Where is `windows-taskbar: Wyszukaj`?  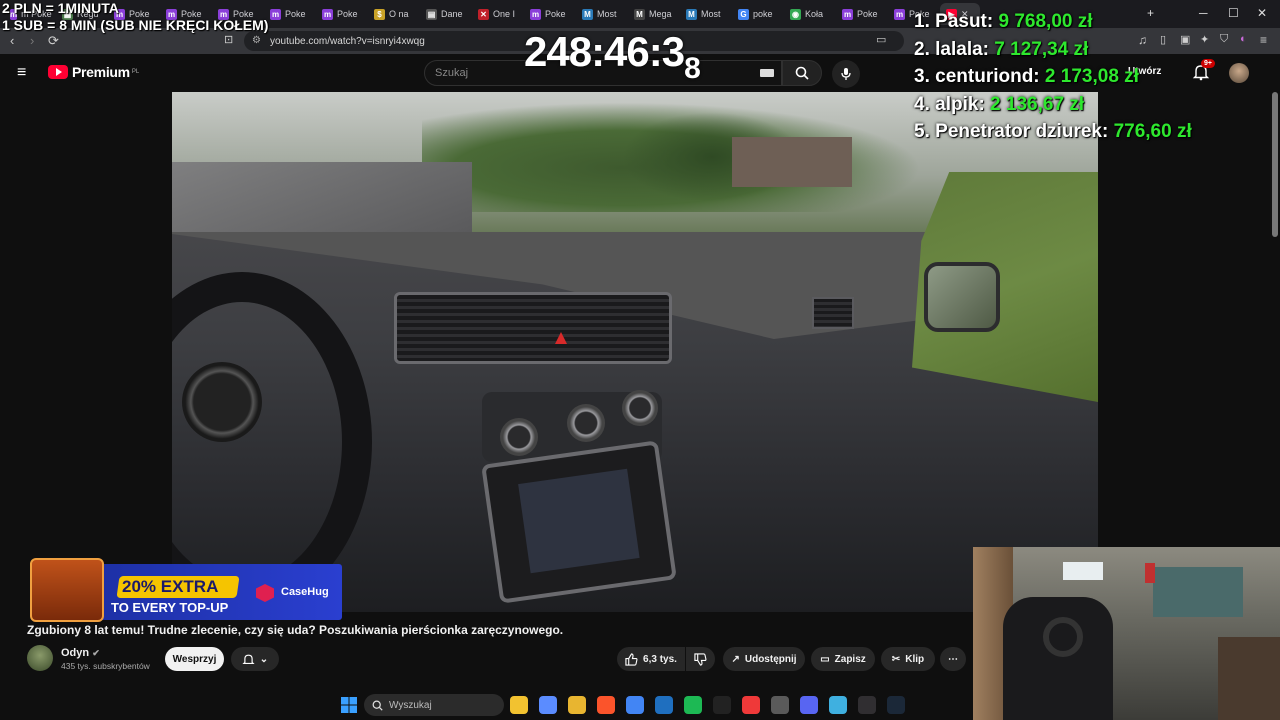
windows-taskbar: Wyszukaj is located at coordinates (640, 705).